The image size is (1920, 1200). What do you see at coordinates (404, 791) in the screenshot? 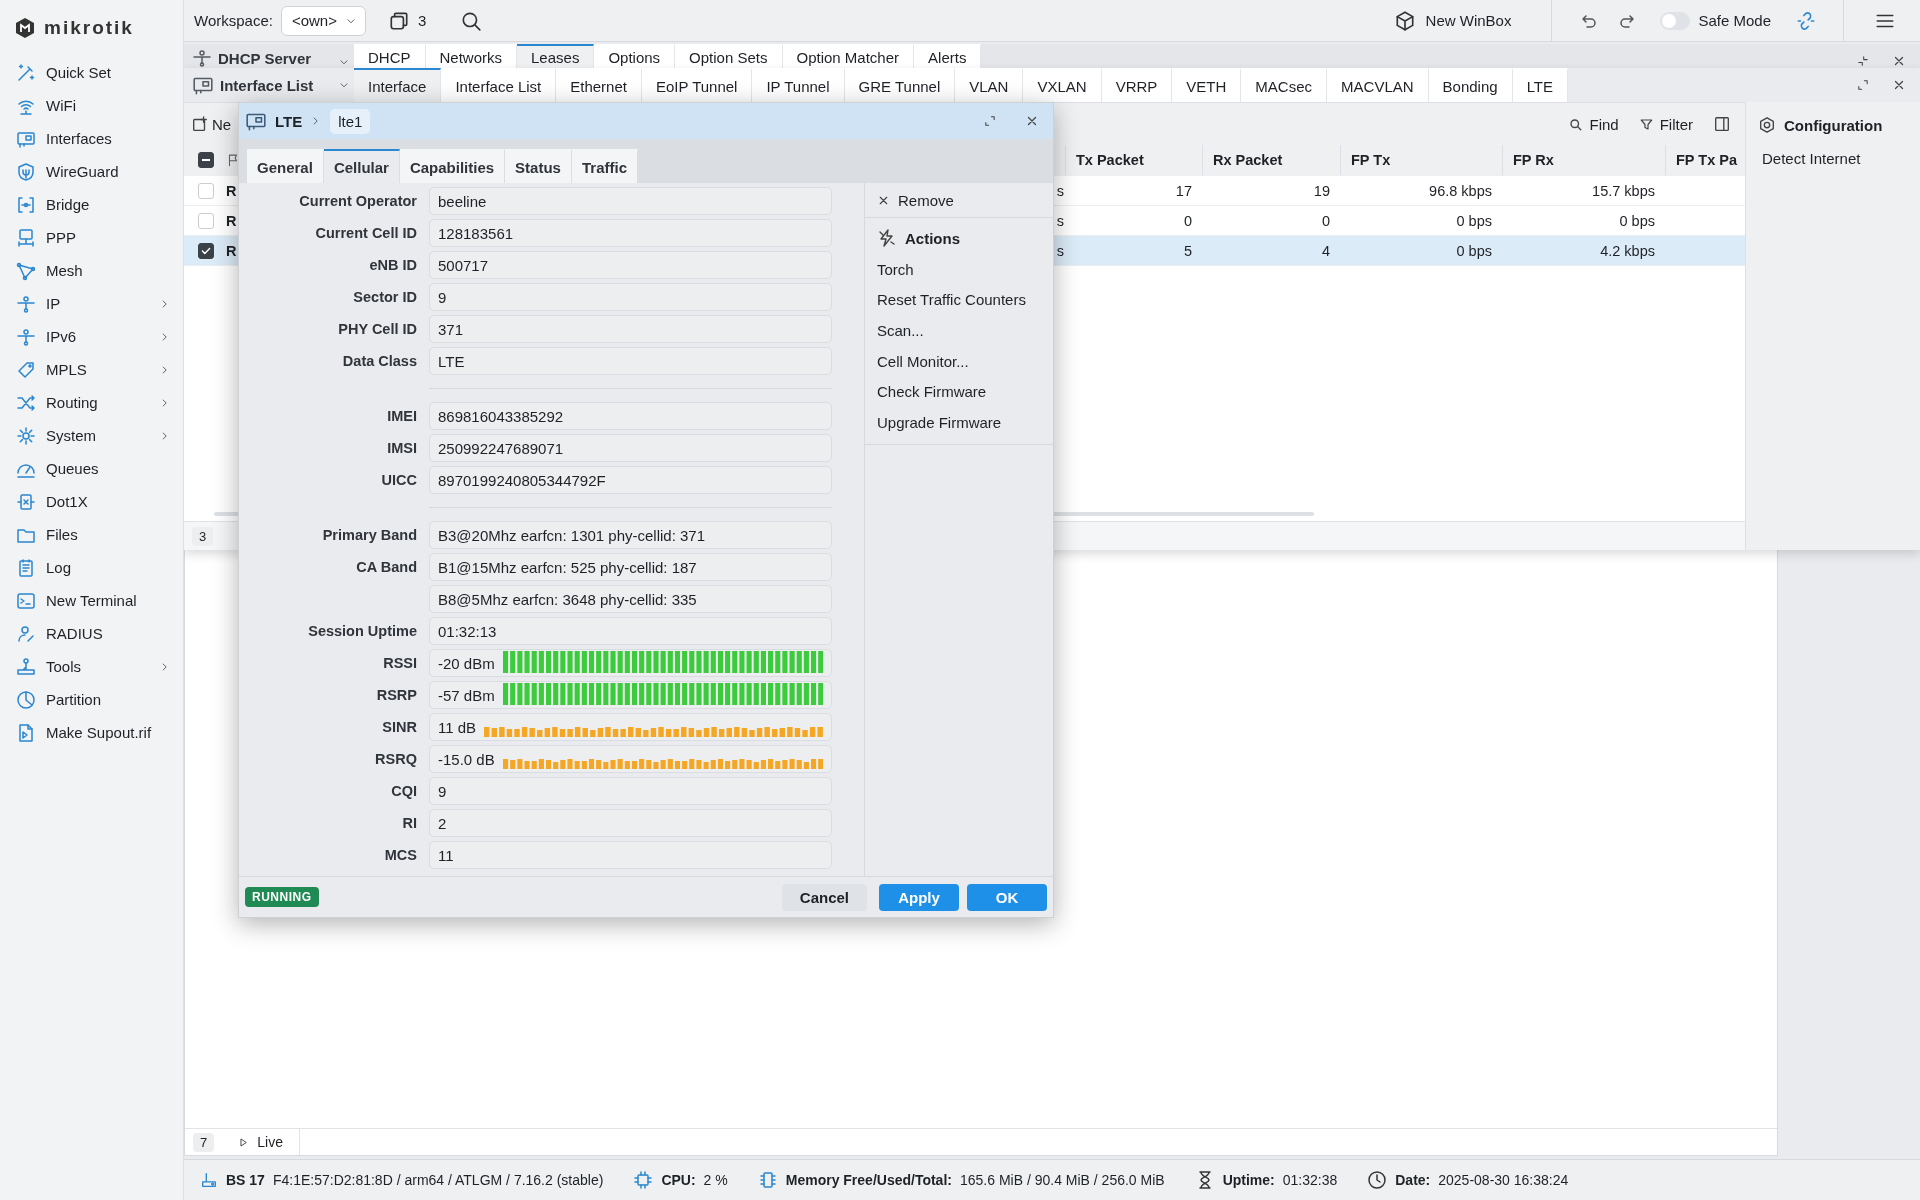
I see `field-label: CQI` at bounding box center [404, 791].